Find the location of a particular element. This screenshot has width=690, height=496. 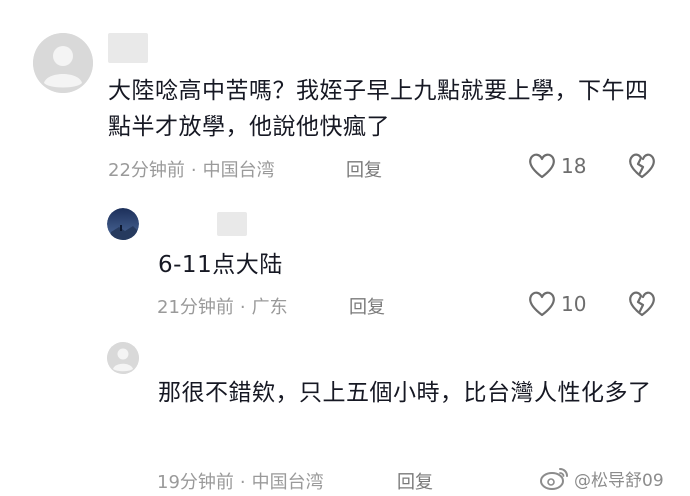

comment-time: 19分钟前 is located at coordinates (195, 482).